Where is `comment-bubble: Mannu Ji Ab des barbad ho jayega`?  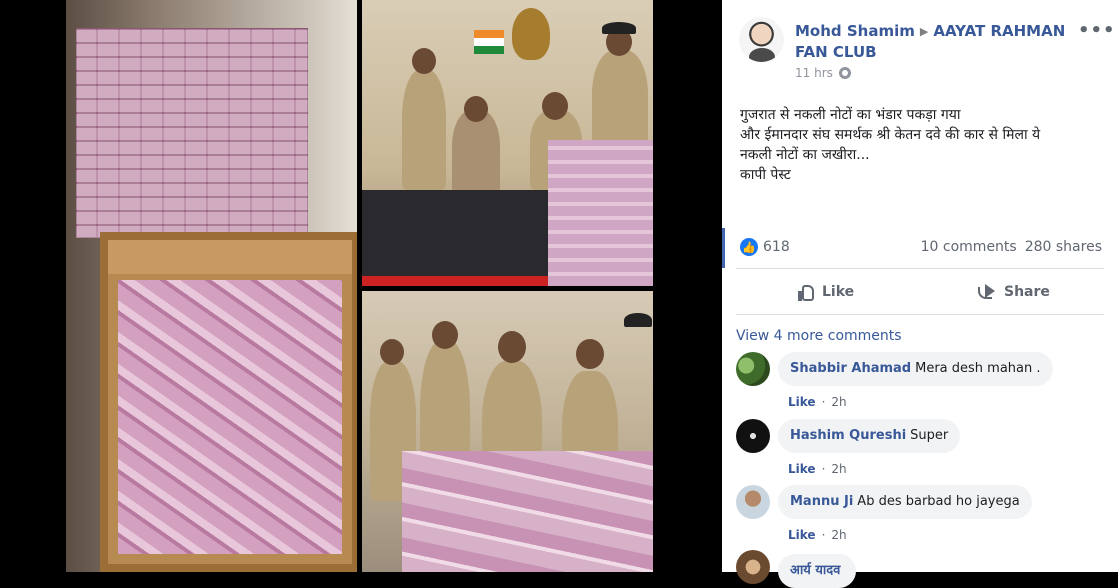 comment-bubble: Mannu Ji Ab des barbad ho jayega is located at coordinates (905, 502).